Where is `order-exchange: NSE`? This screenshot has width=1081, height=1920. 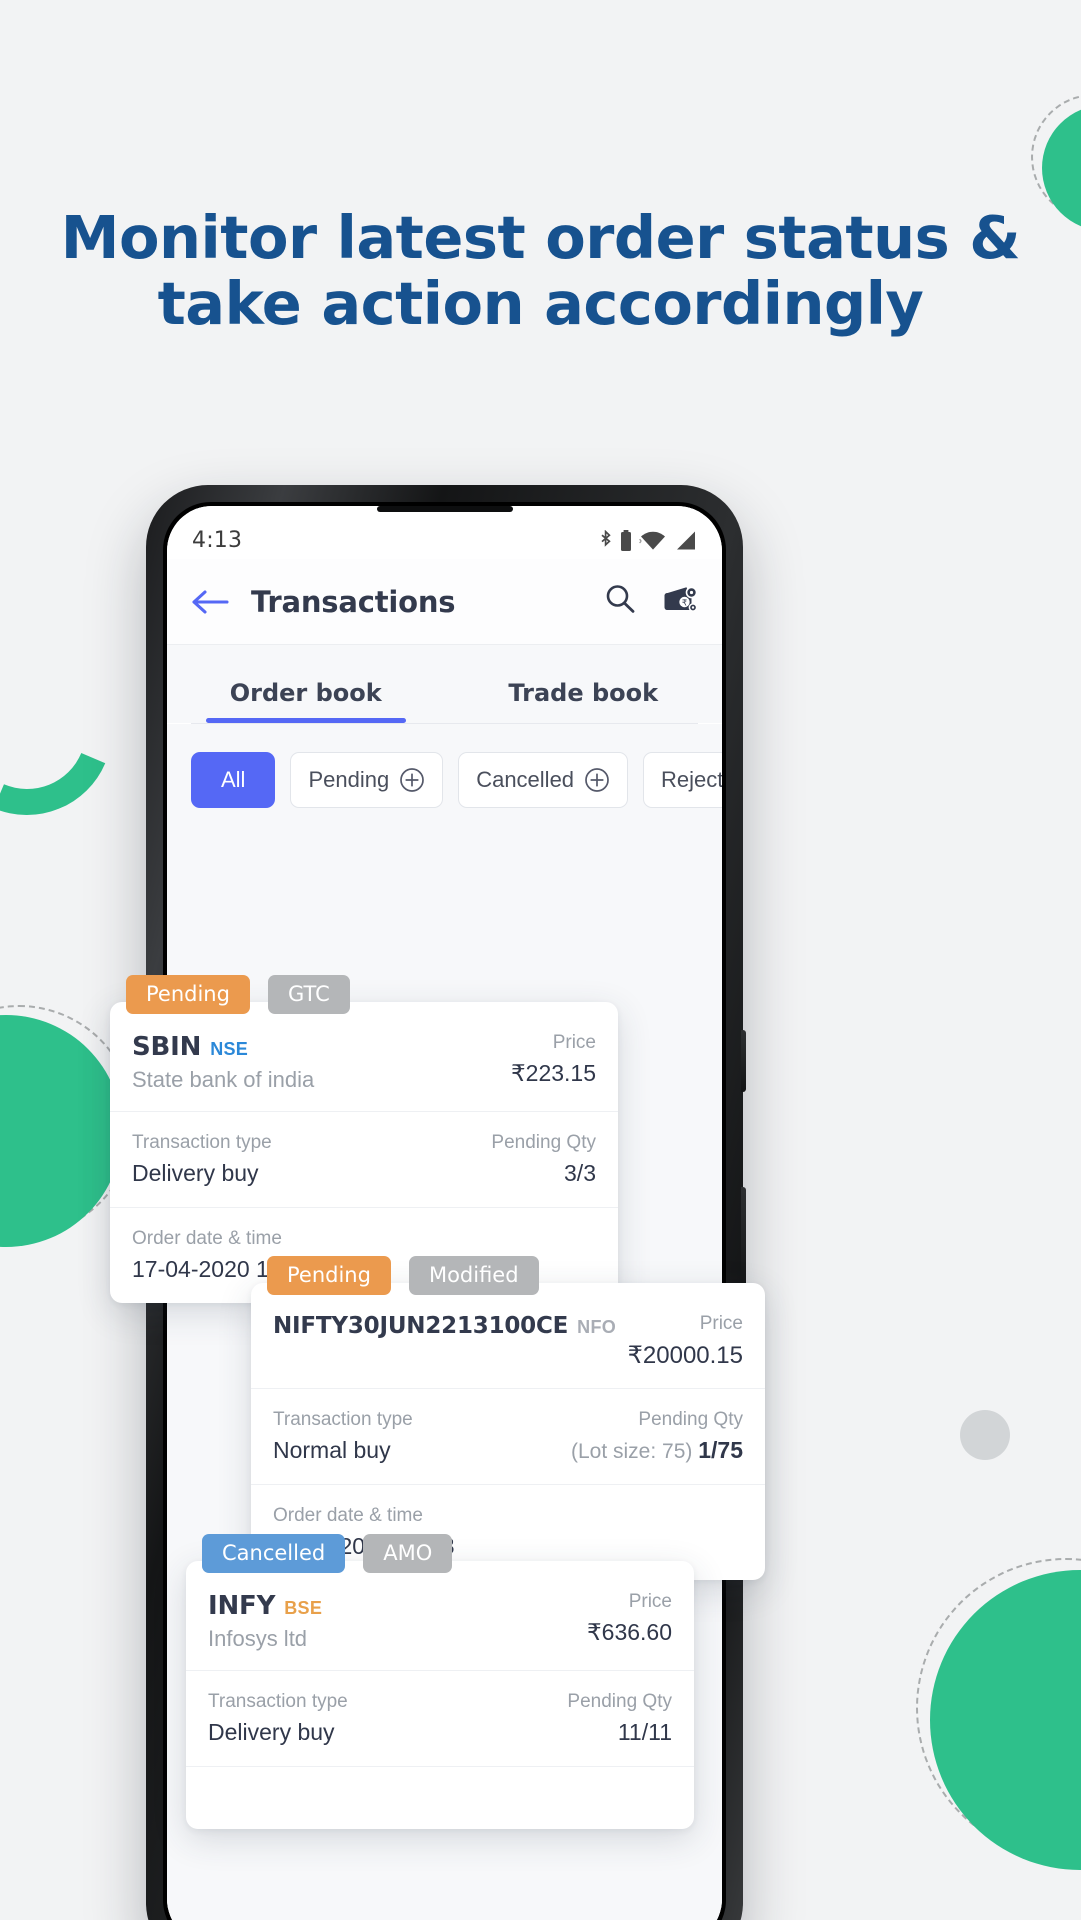 order-exchange: NSE is located at coordinates (229, 1049).